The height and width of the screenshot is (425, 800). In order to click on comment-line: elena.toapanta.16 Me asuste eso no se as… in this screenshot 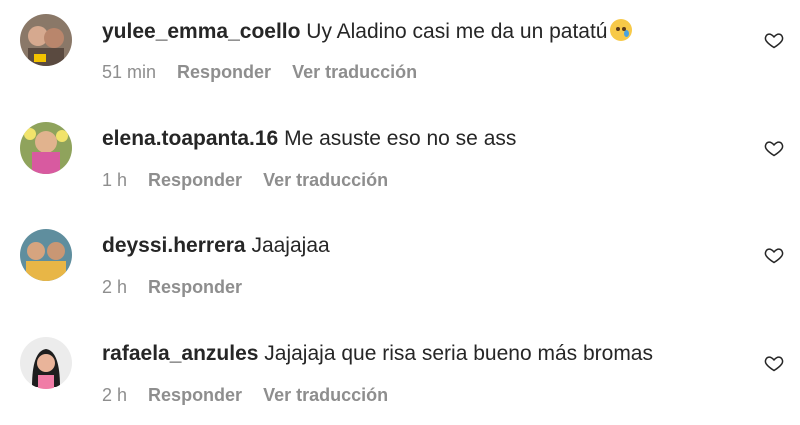, I will do `click(309, 139)`.